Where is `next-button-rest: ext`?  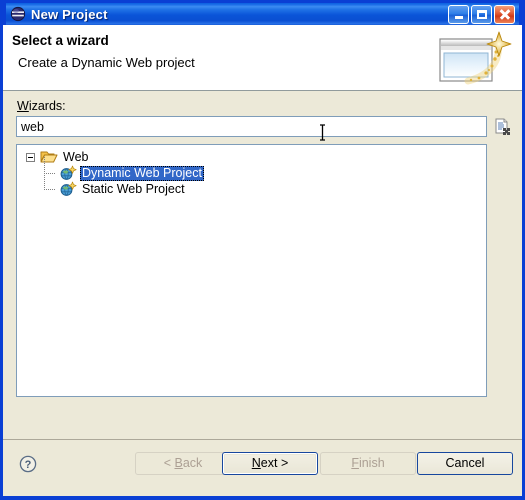
next-button-rest: ext is located at coordinates (269, 463).